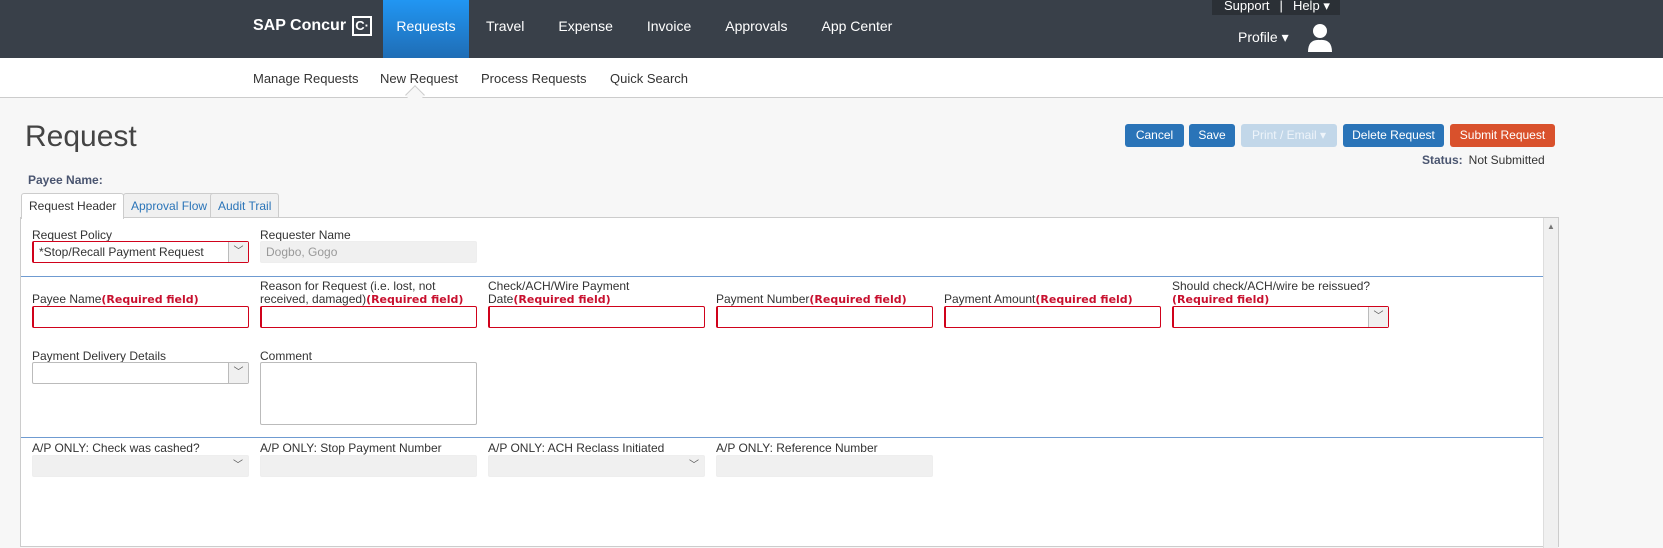 The height and width of the screenshot is (548, 1663). I want to click on reason-input, so click(368, 317).